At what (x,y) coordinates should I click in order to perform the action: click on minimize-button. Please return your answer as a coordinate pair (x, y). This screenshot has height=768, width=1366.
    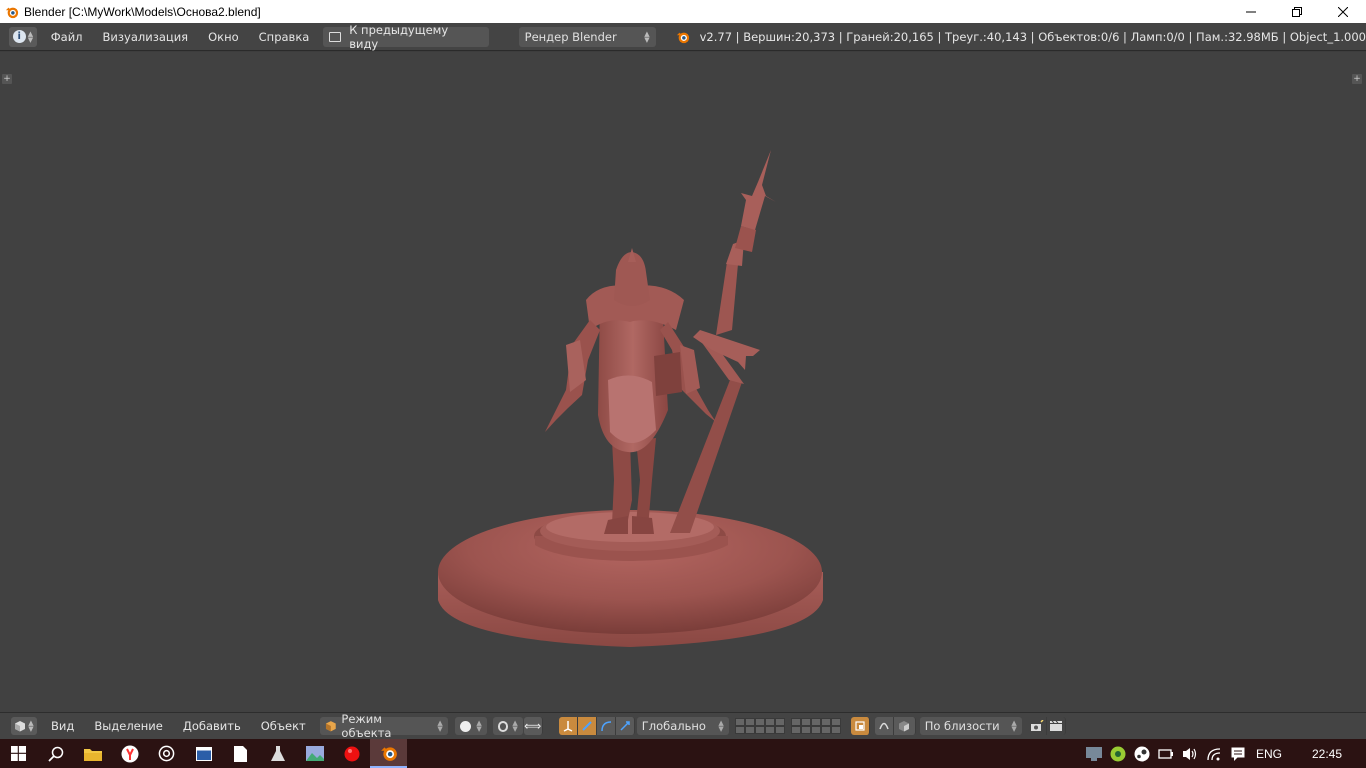
    Looking at the image, I should click on (1251, 11).